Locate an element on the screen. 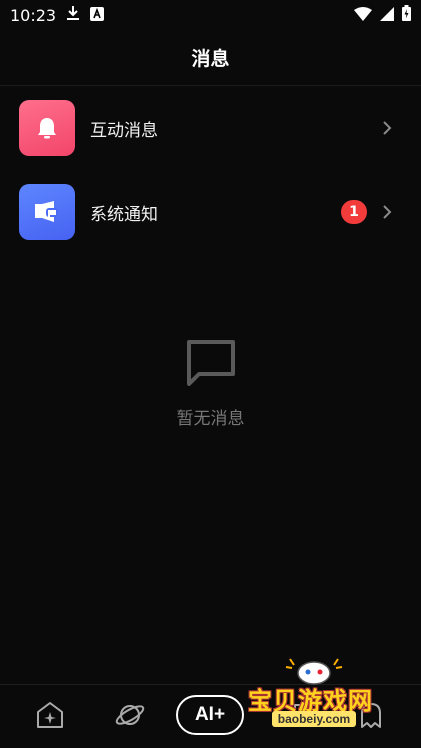 The height and width of the screenshot is (748, 421). page-title: 消息 is located at coordinates (210, 59).